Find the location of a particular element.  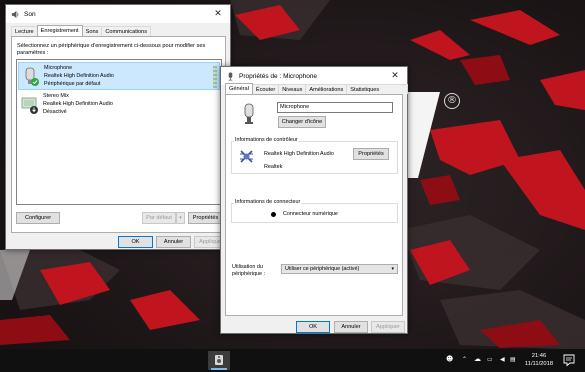

device-usage-value: Utiliser ce périphérique (activé) is located at coordinates (322, 269).